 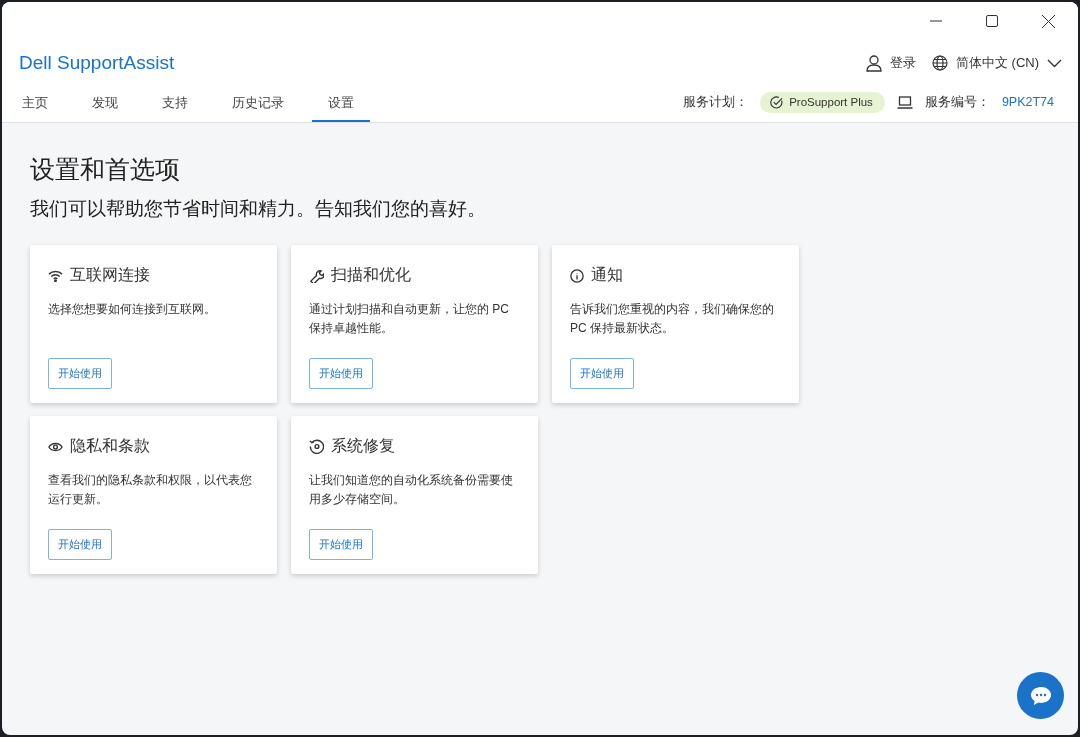 What do you see at coordinates (110, 446) in the screenshot?
I see `card-title: 隐私和条款` at bounding box center [110, 446].